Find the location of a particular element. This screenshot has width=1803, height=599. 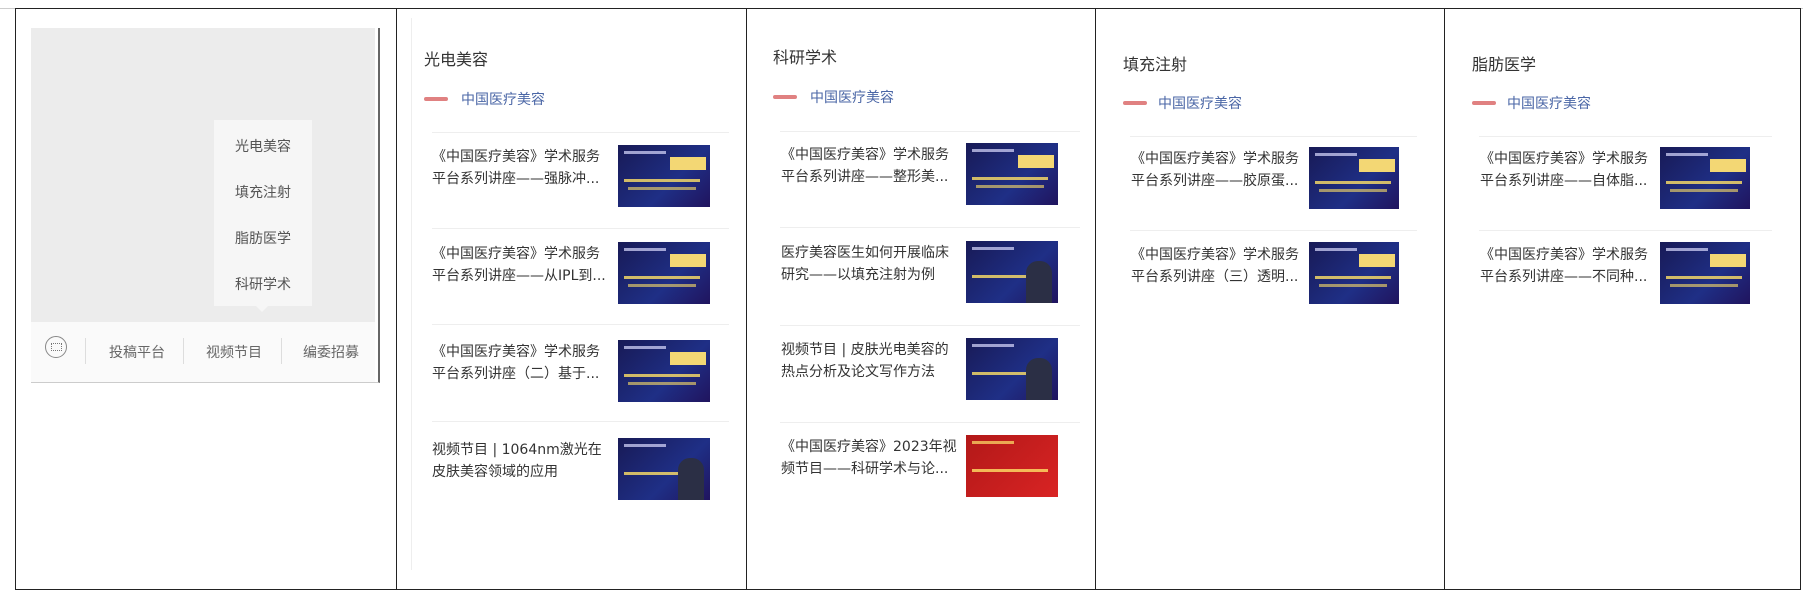

column-inner-line is located at coordinates (411, 294).